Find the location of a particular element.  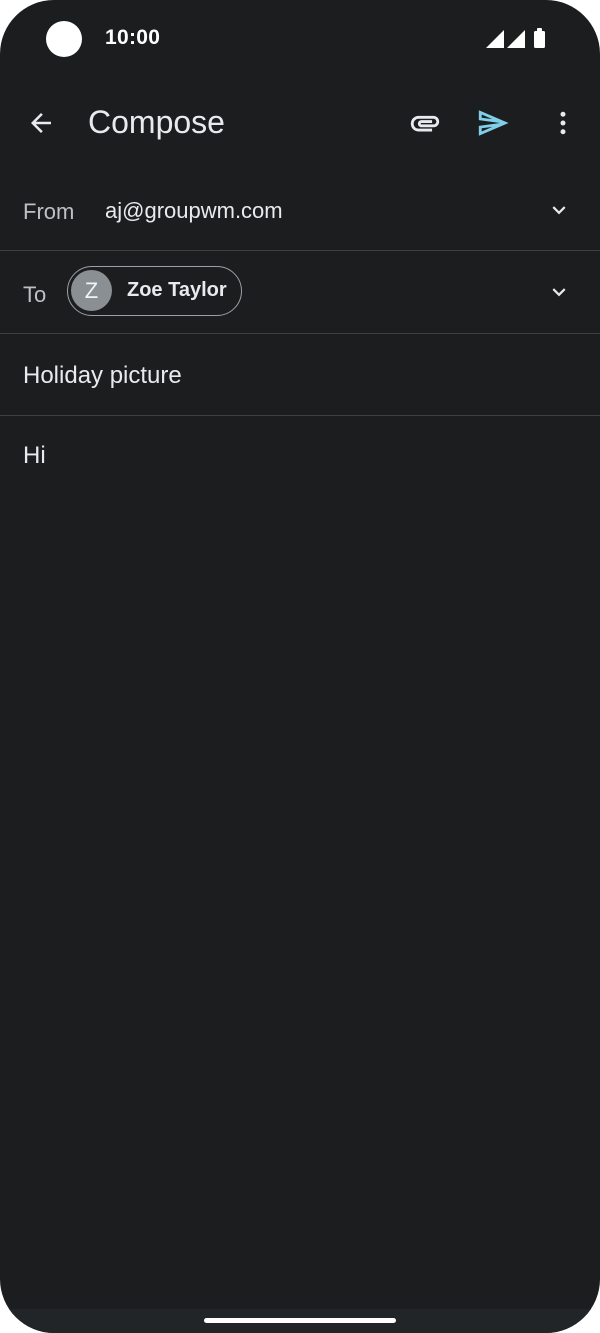

send-button is located at coordinates (493, 123).